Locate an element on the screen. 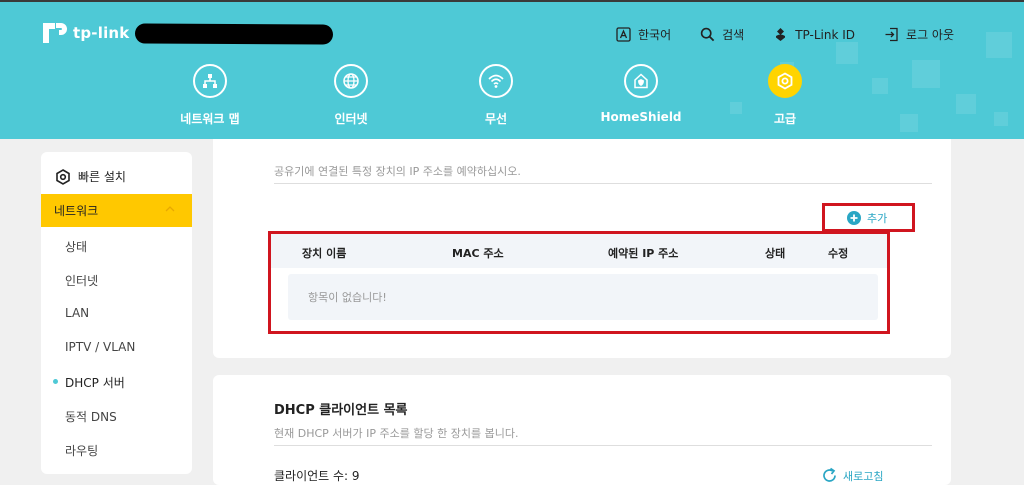 The height and width of the screenshot is (485, 1024). nav-internet-label: 인터넷 is located at coordinates (351, 119).